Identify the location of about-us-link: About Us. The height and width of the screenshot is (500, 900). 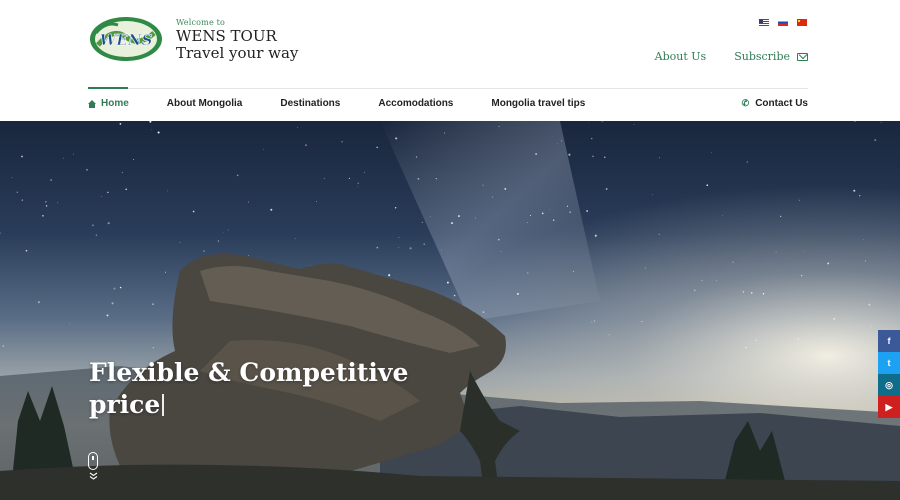
(681, 56).